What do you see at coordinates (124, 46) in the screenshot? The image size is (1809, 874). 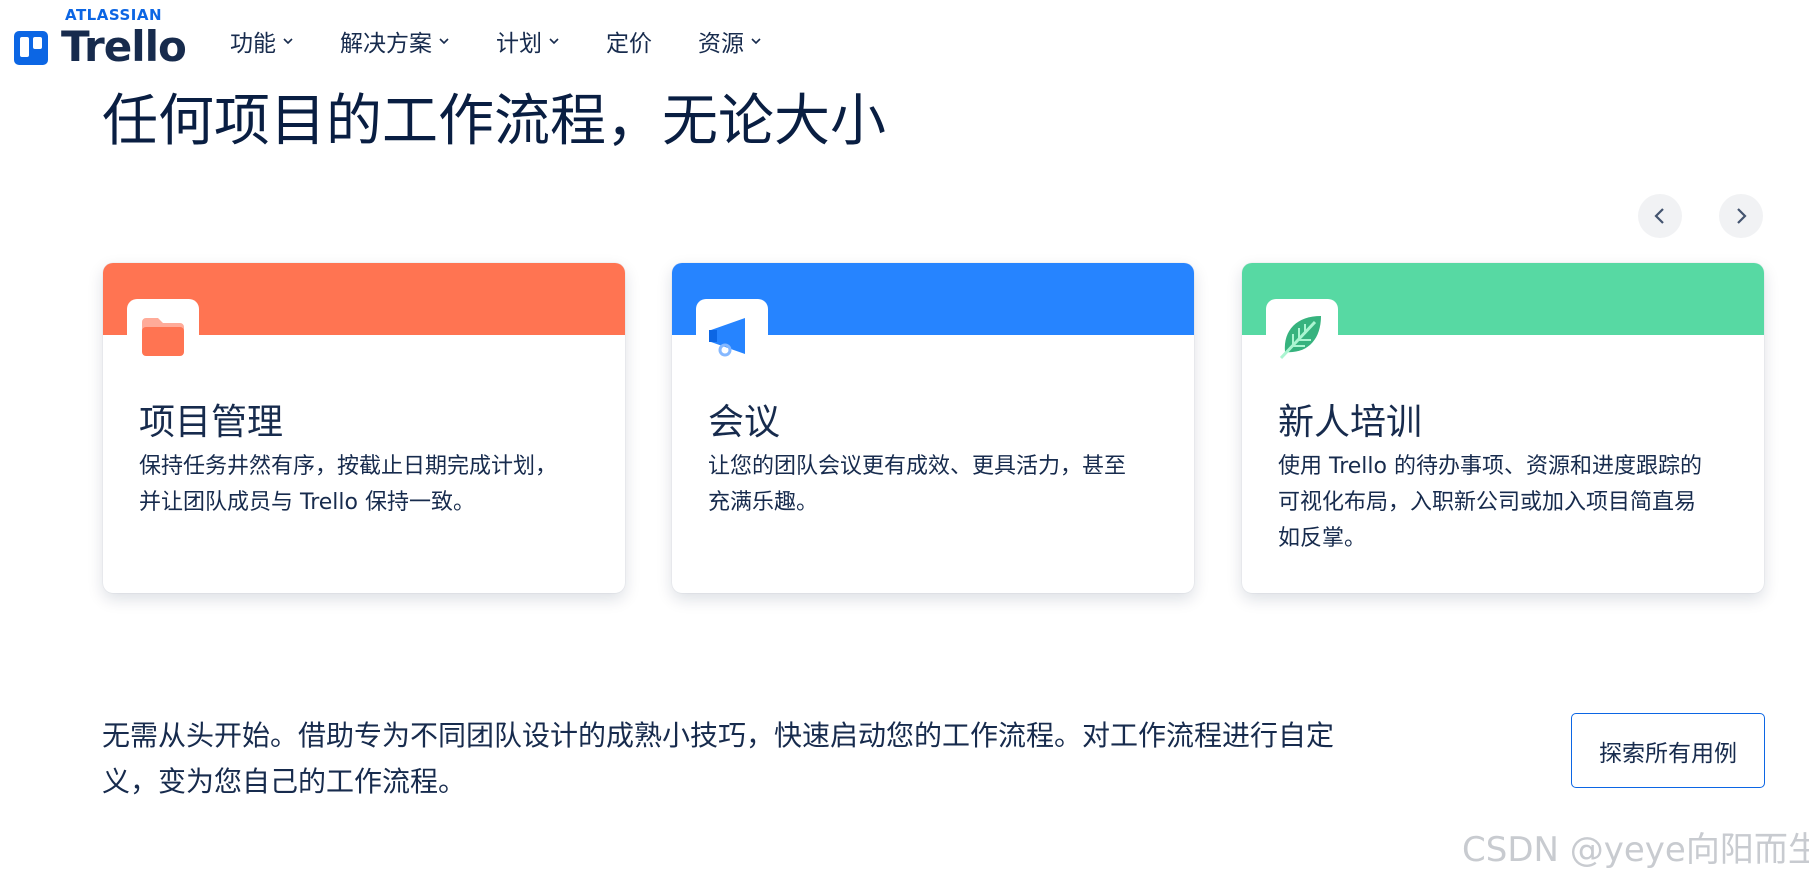 I see `trello-wordmark: Trello` at bounding box center [124, 46].